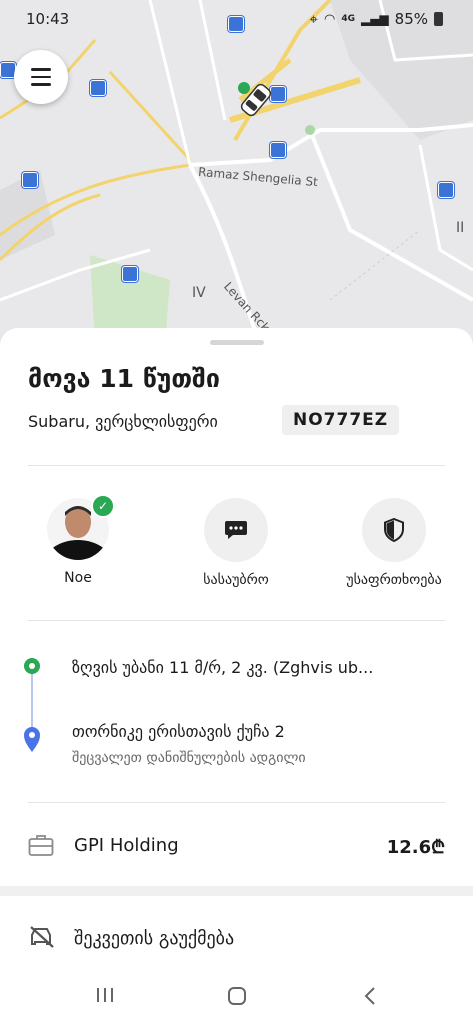  I want to click on driver-name: Noe, so click(78, 578).